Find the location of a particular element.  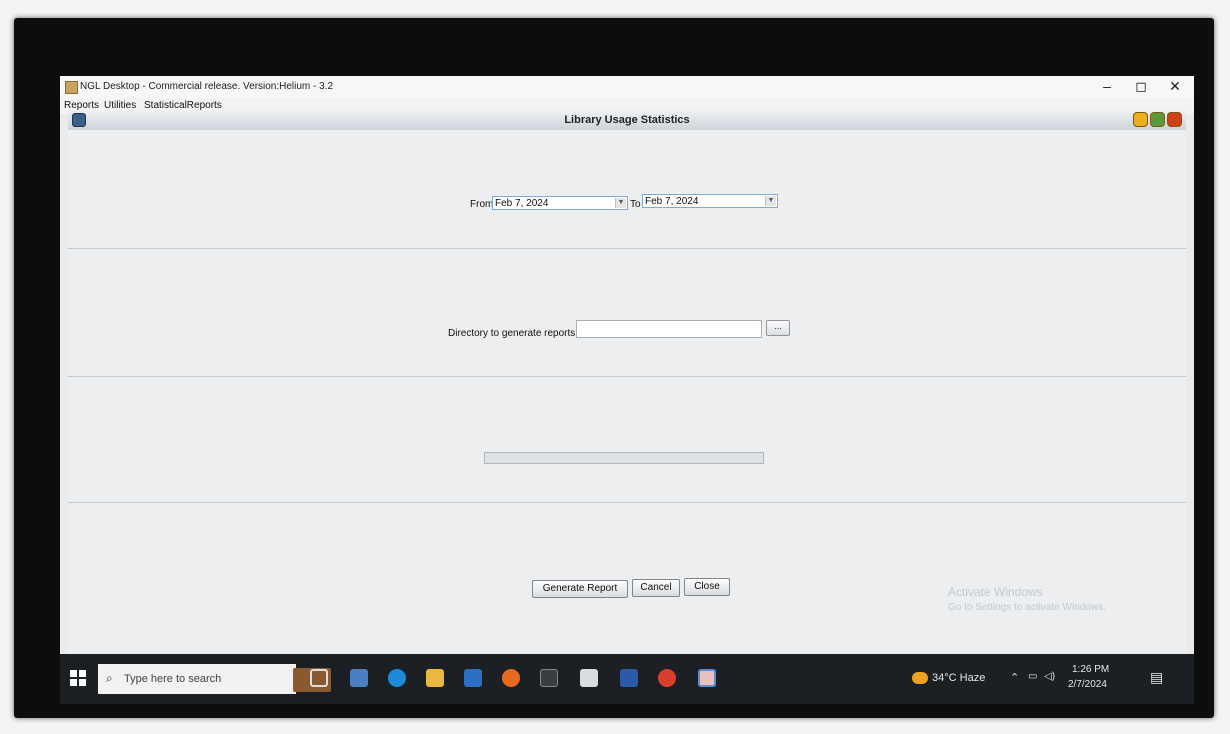

terminal-icon is located at coordinates (549, 678).